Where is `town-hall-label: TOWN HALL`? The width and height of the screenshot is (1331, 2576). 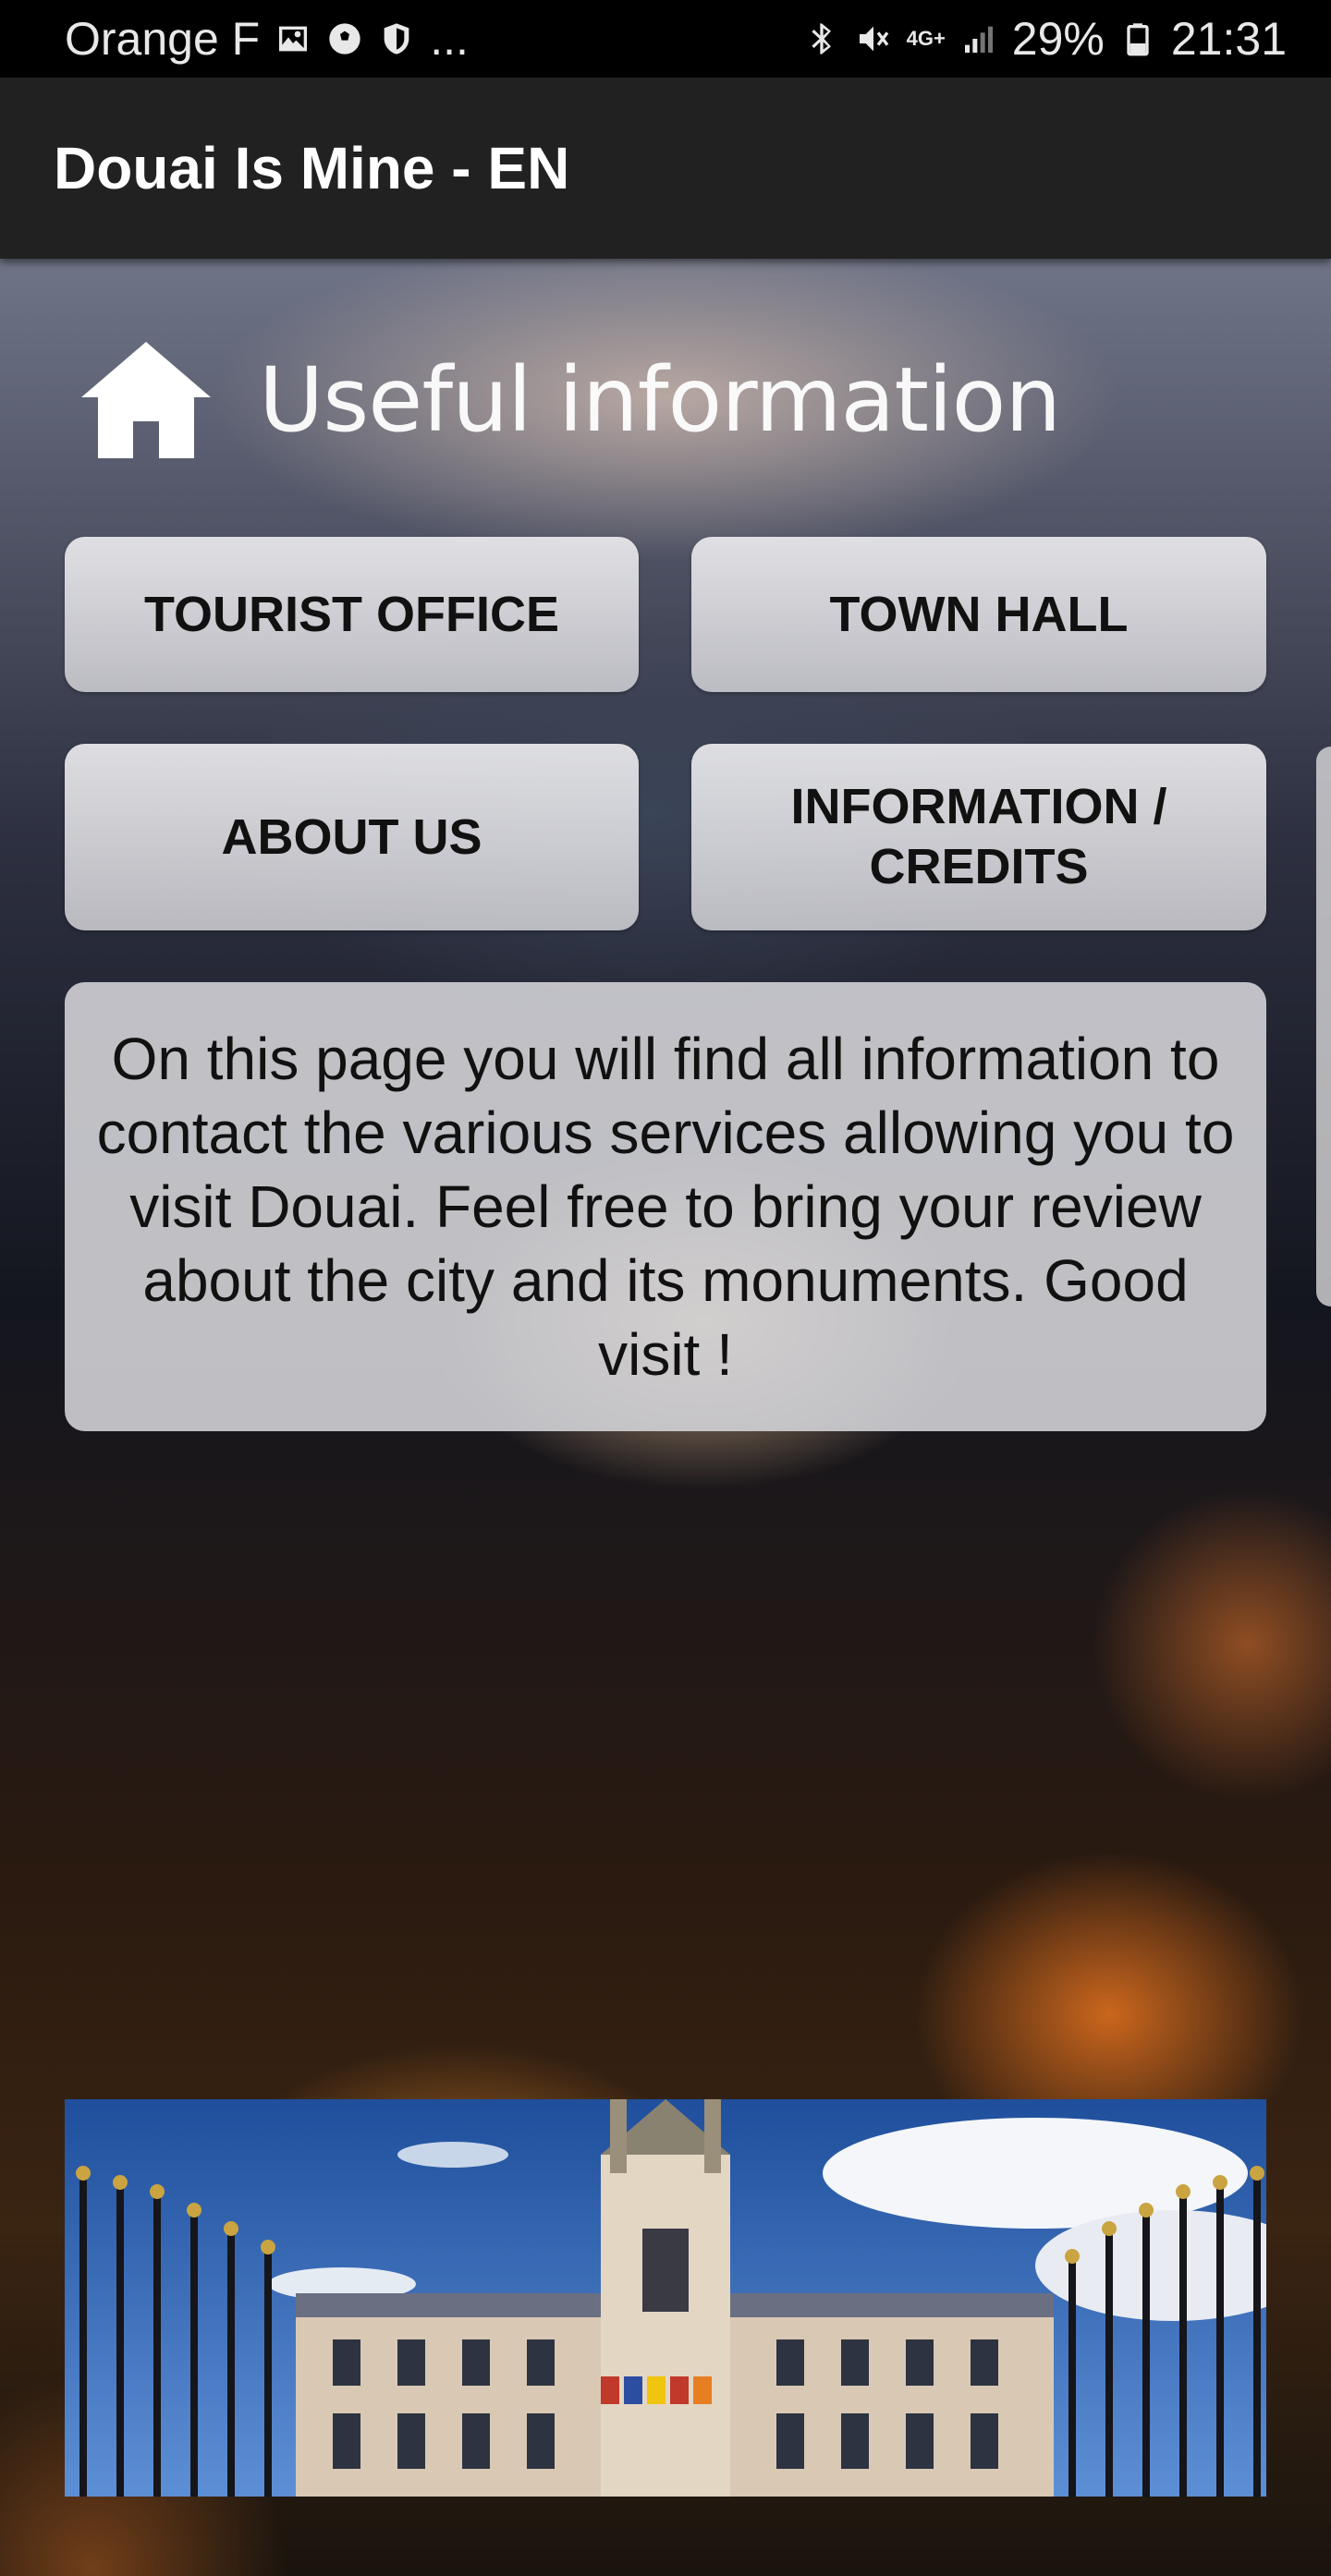
town-hall-label: TOWN HALL is located at coordinates (979, 614).